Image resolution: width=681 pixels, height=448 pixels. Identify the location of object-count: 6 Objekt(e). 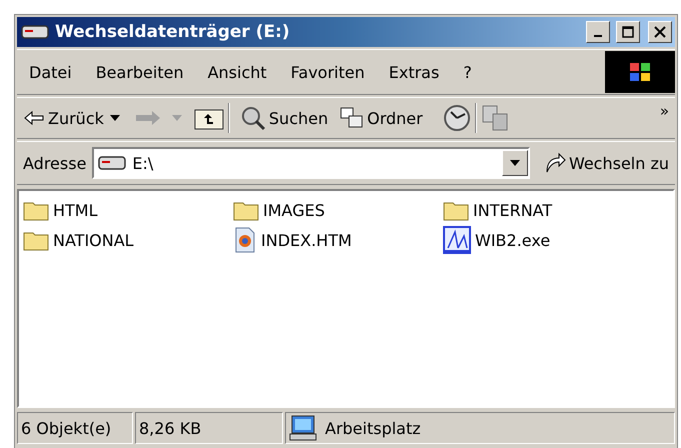
(75, 428).